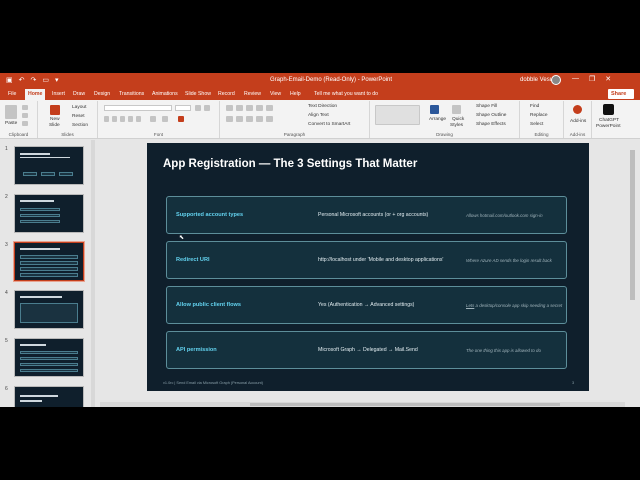  I want to click on grow-font-icon, so click(198, 108).